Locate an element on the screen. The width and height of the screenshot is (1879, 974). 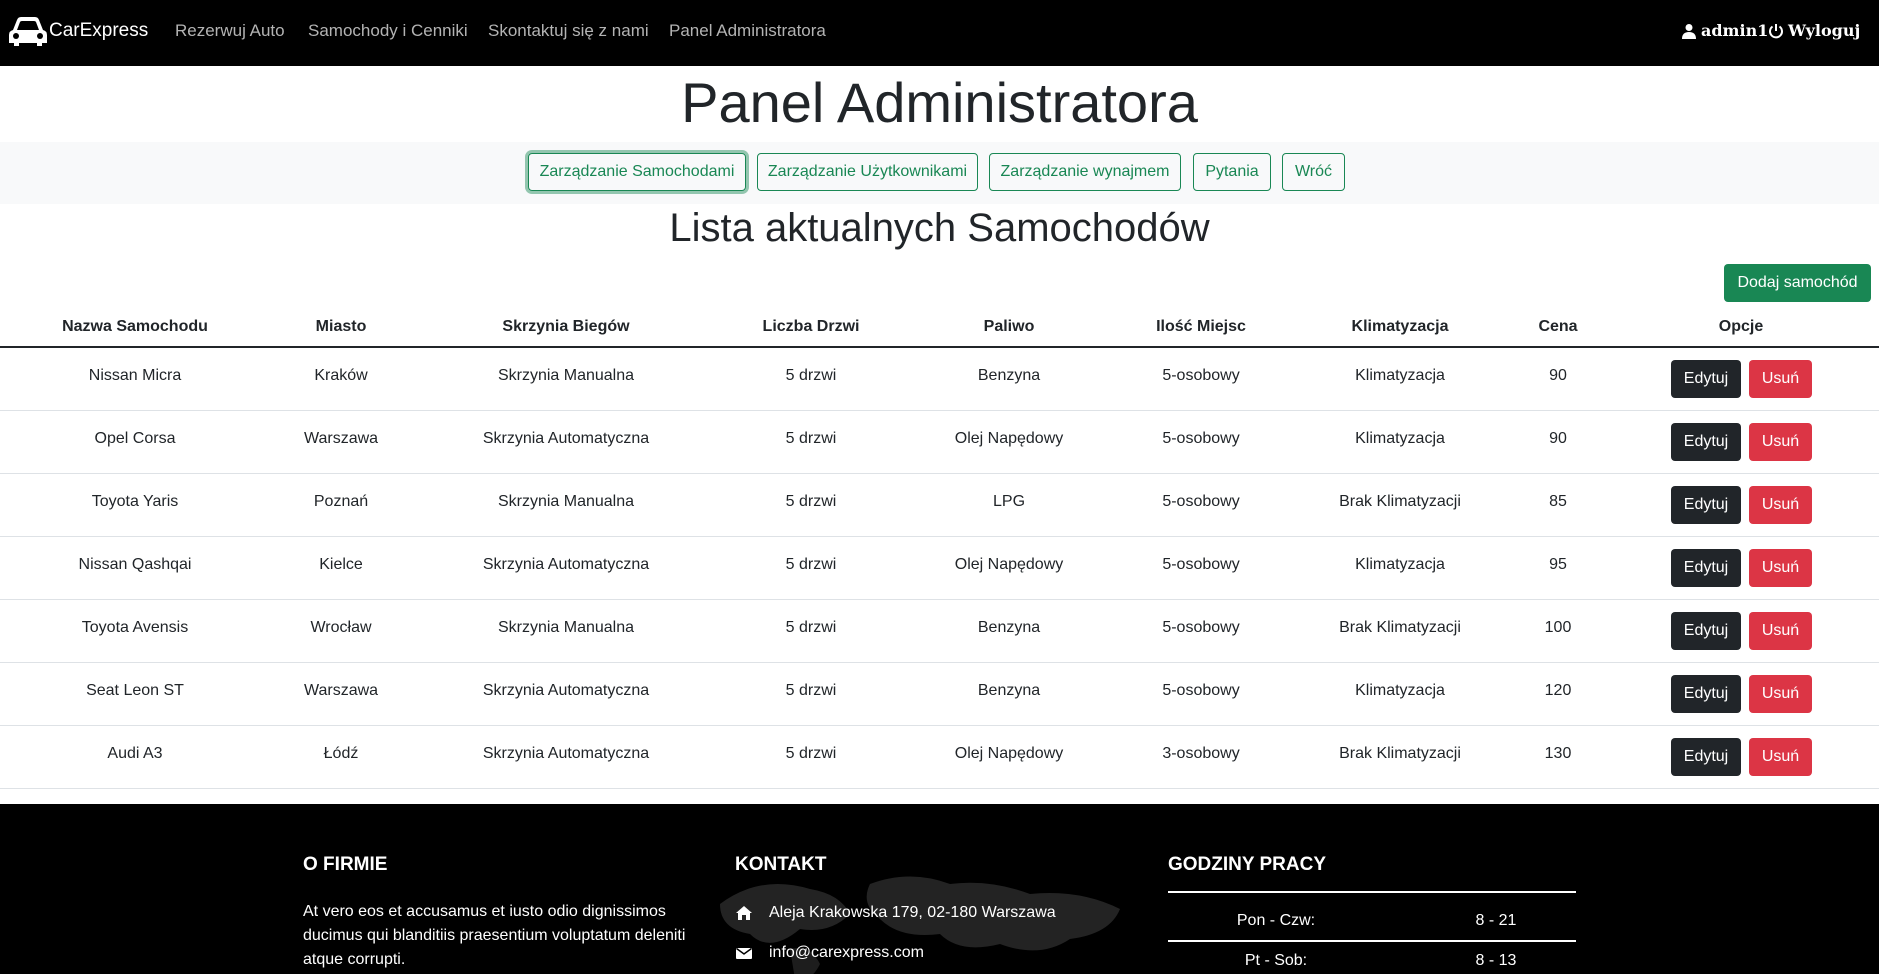
footer-email: info@carexpress.com is located at coordinates (829, 953).